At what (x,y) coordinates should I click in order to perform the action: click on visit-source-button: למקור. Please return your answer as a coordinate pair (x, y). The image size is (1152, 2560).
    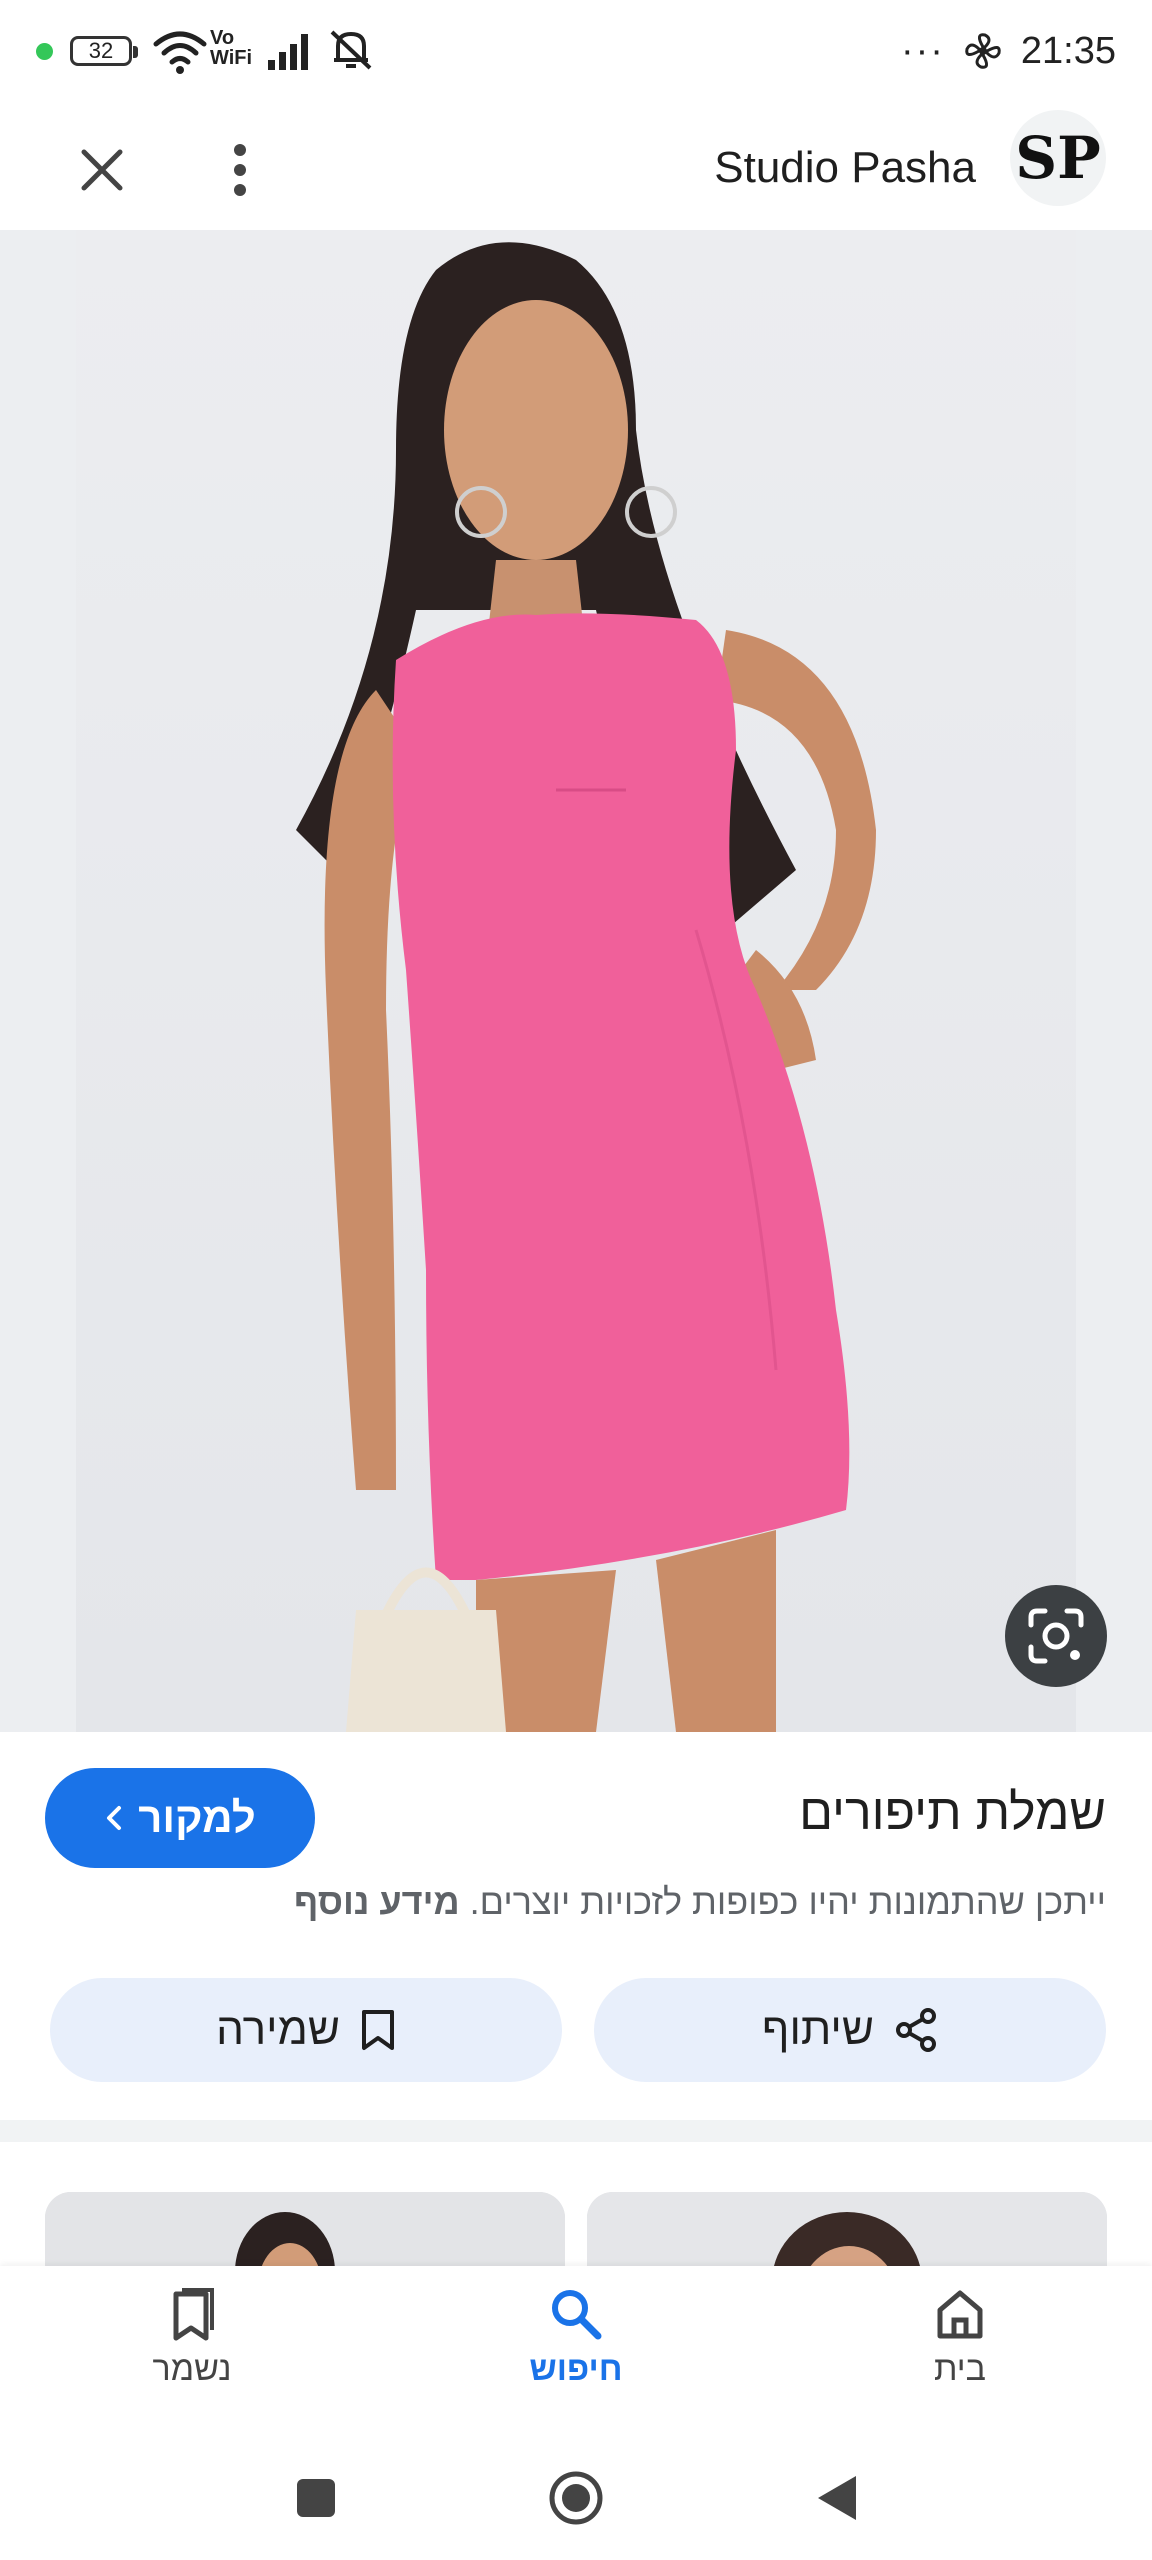
    Looking at the image, I should click on (180, 1818).